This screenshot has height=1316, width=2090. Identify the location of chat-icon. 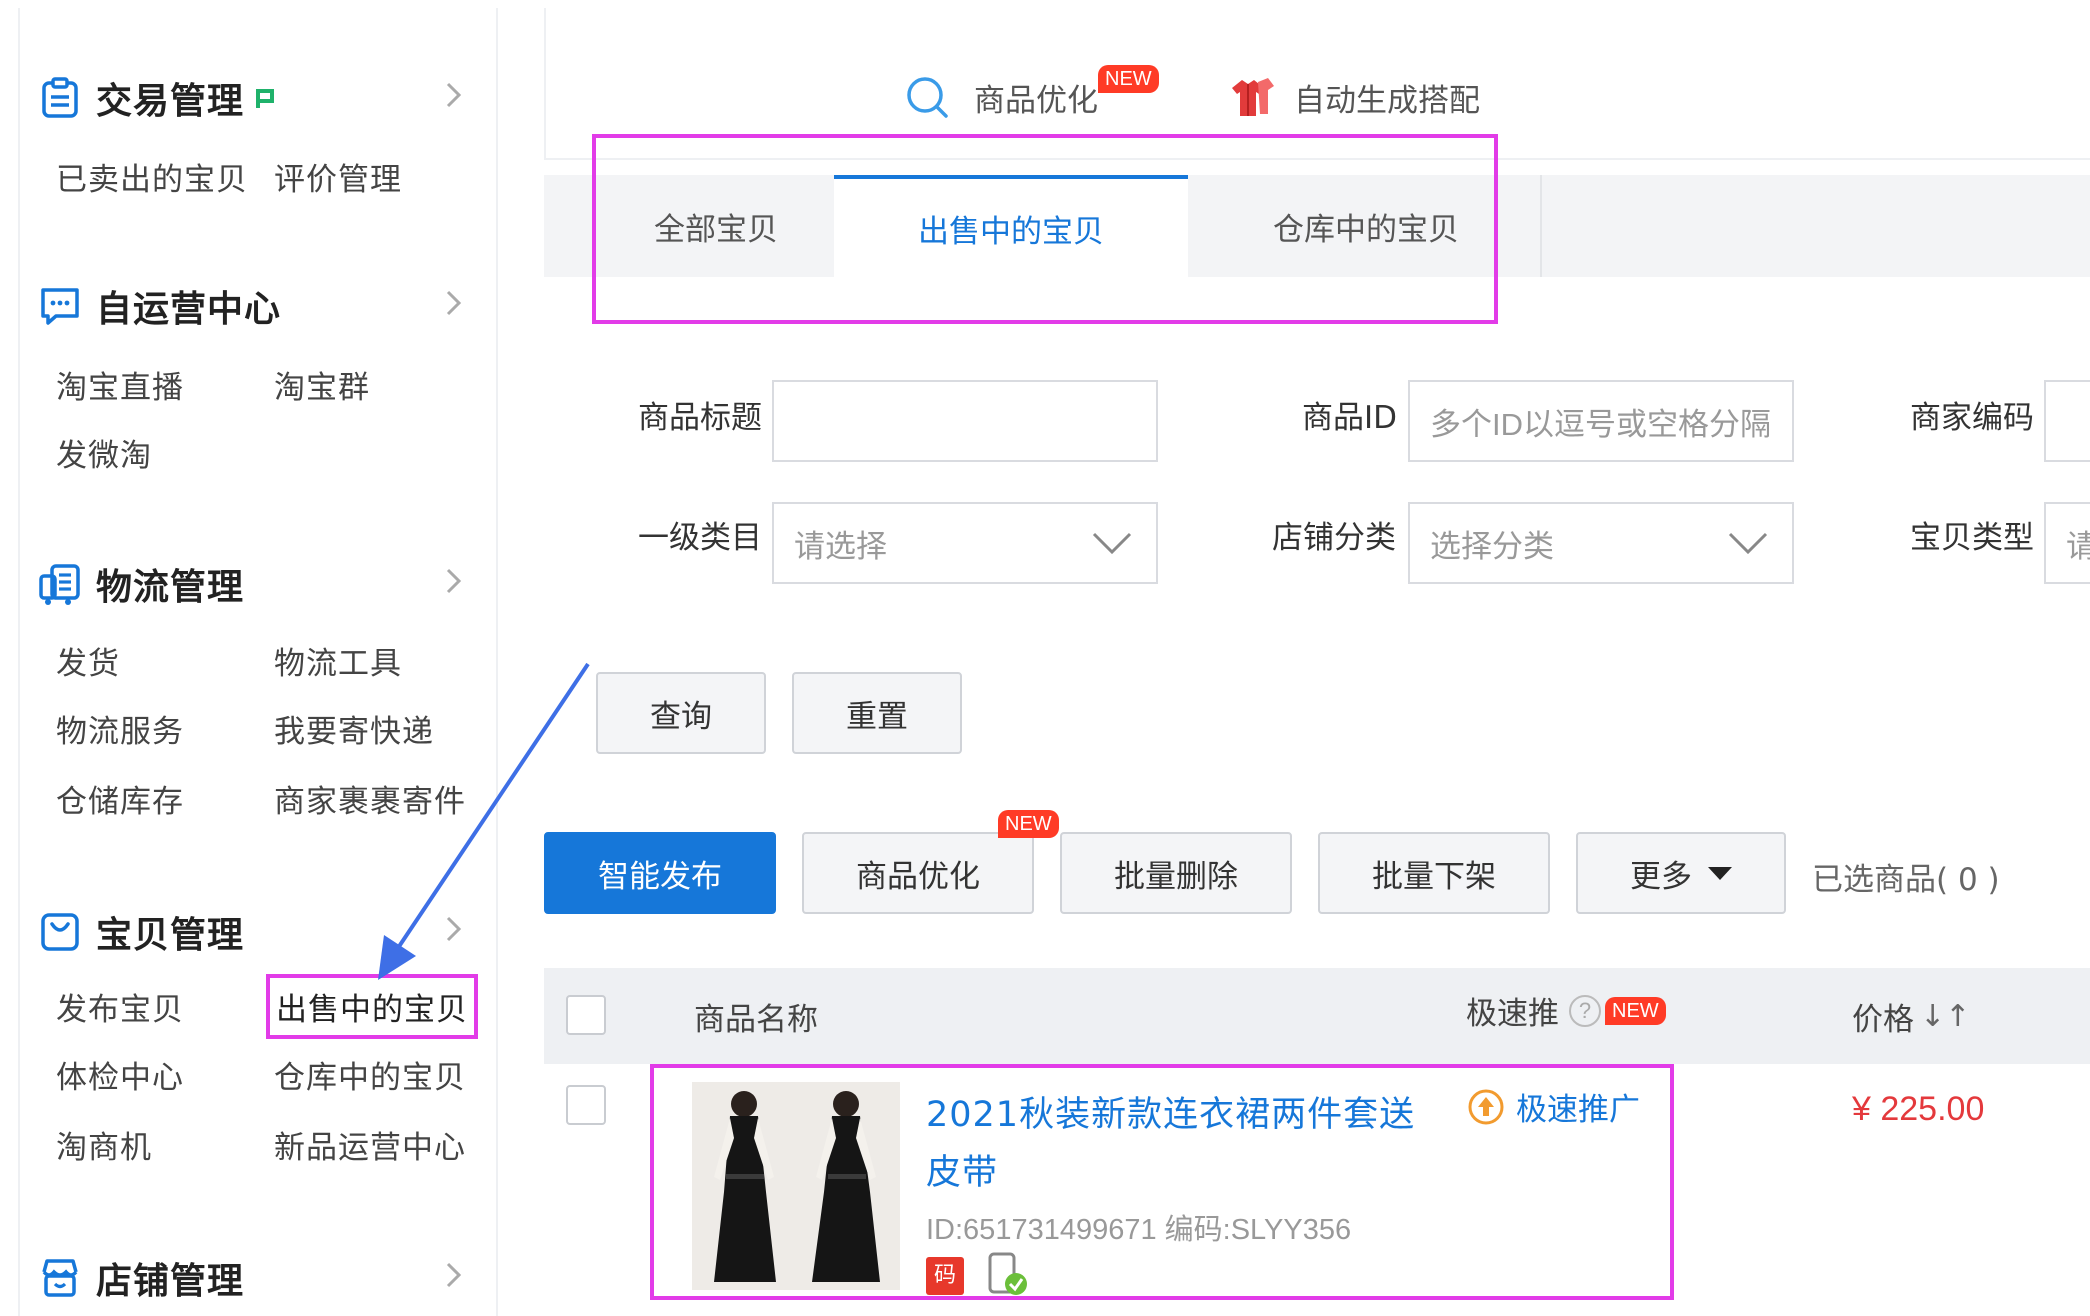
(60, 306).